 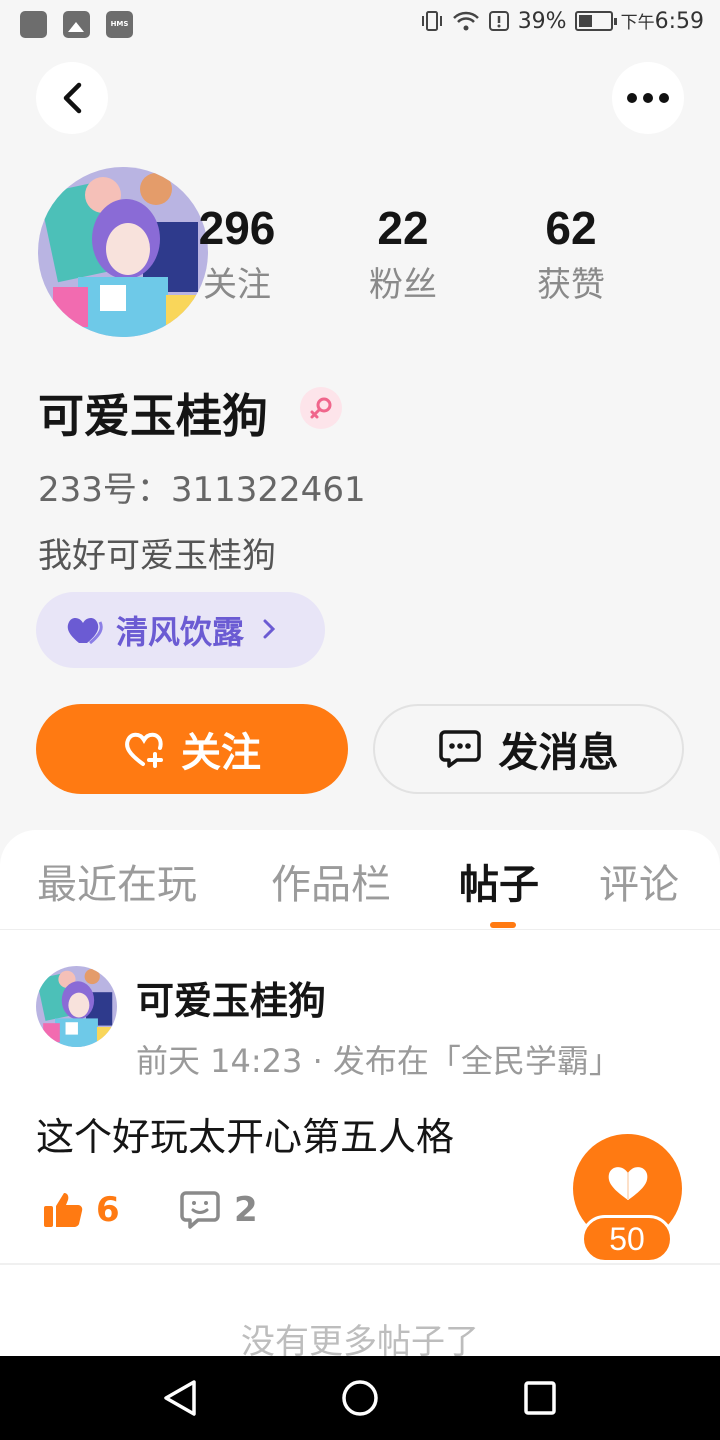 I want to click on likes-stat: 62 获赞, so click(x=571, y=255).